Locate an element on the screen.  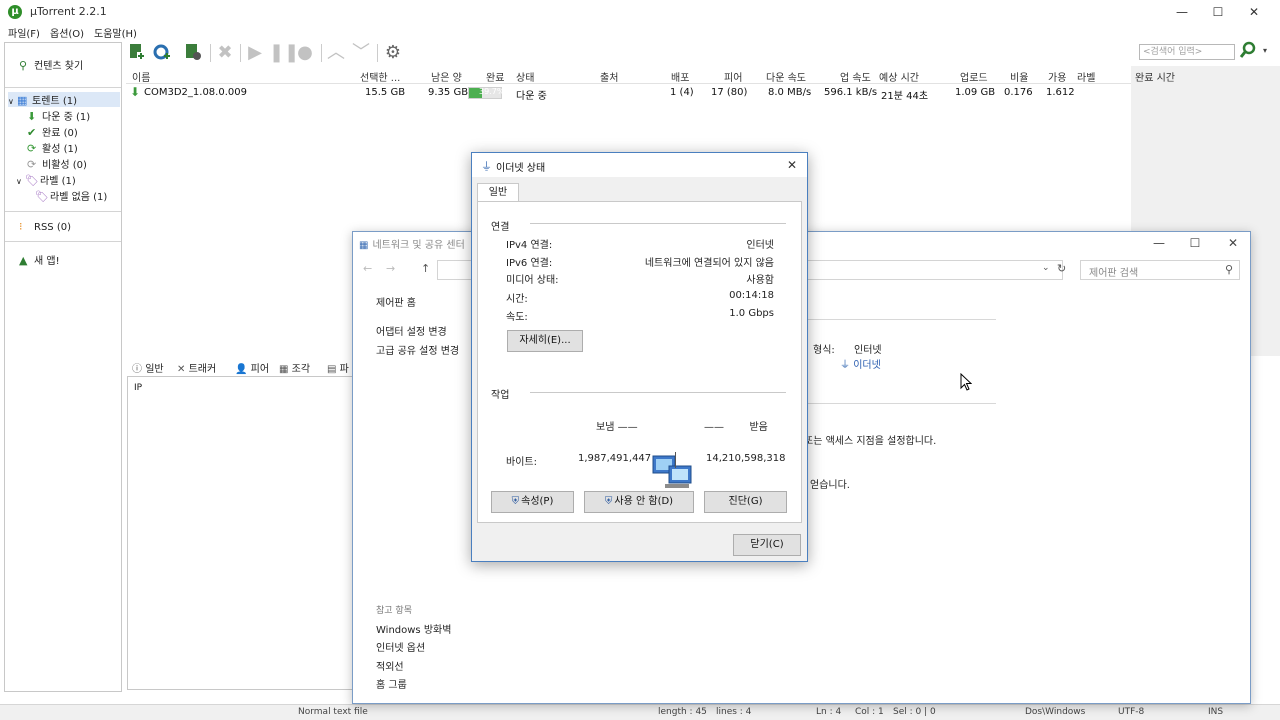
network-icon: ▦ is located at coordinates (364, 245).